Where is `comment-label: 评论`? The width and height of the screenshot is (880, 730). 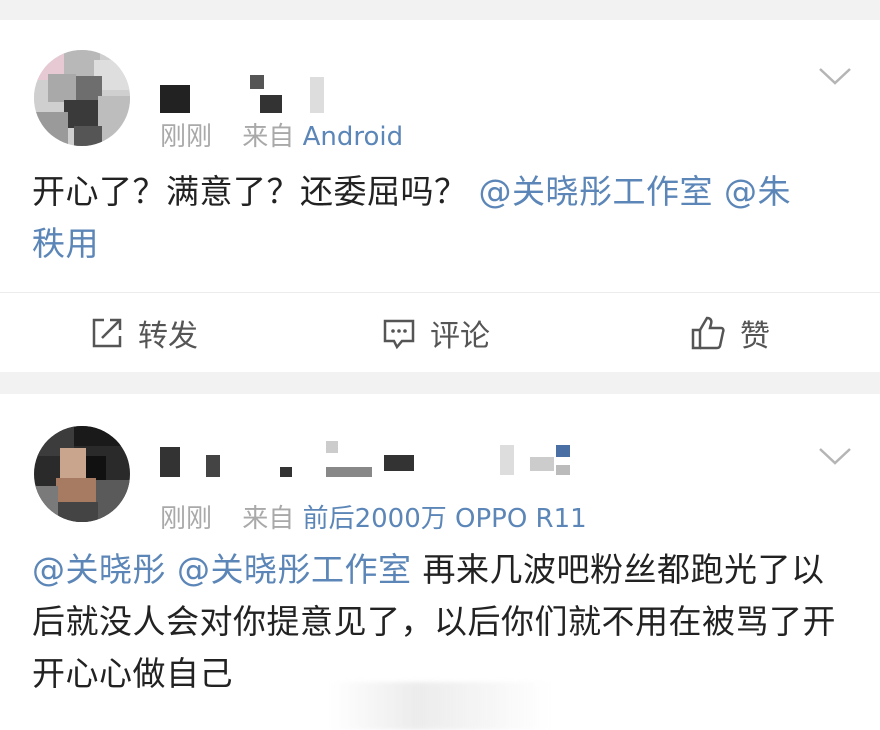
comment-label: 评论 is located at coordinates (460, 336).